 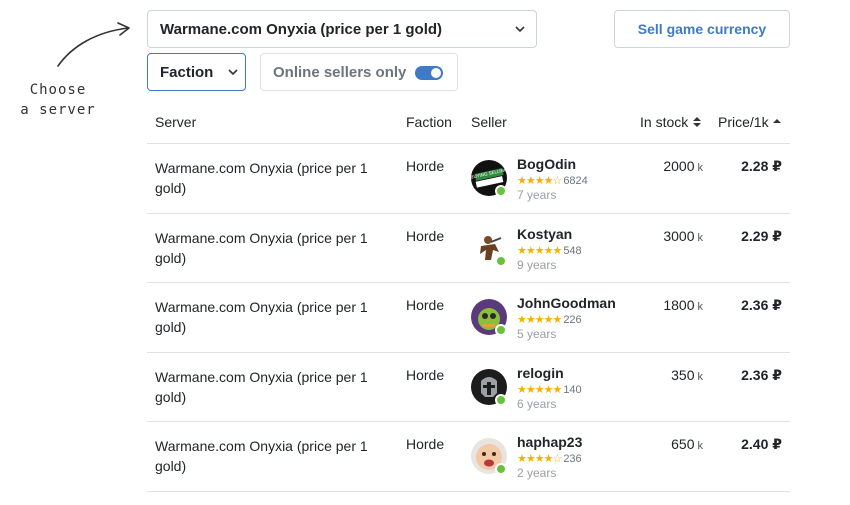 I want to click on stock-value: 350, so click(x=683, y=374).